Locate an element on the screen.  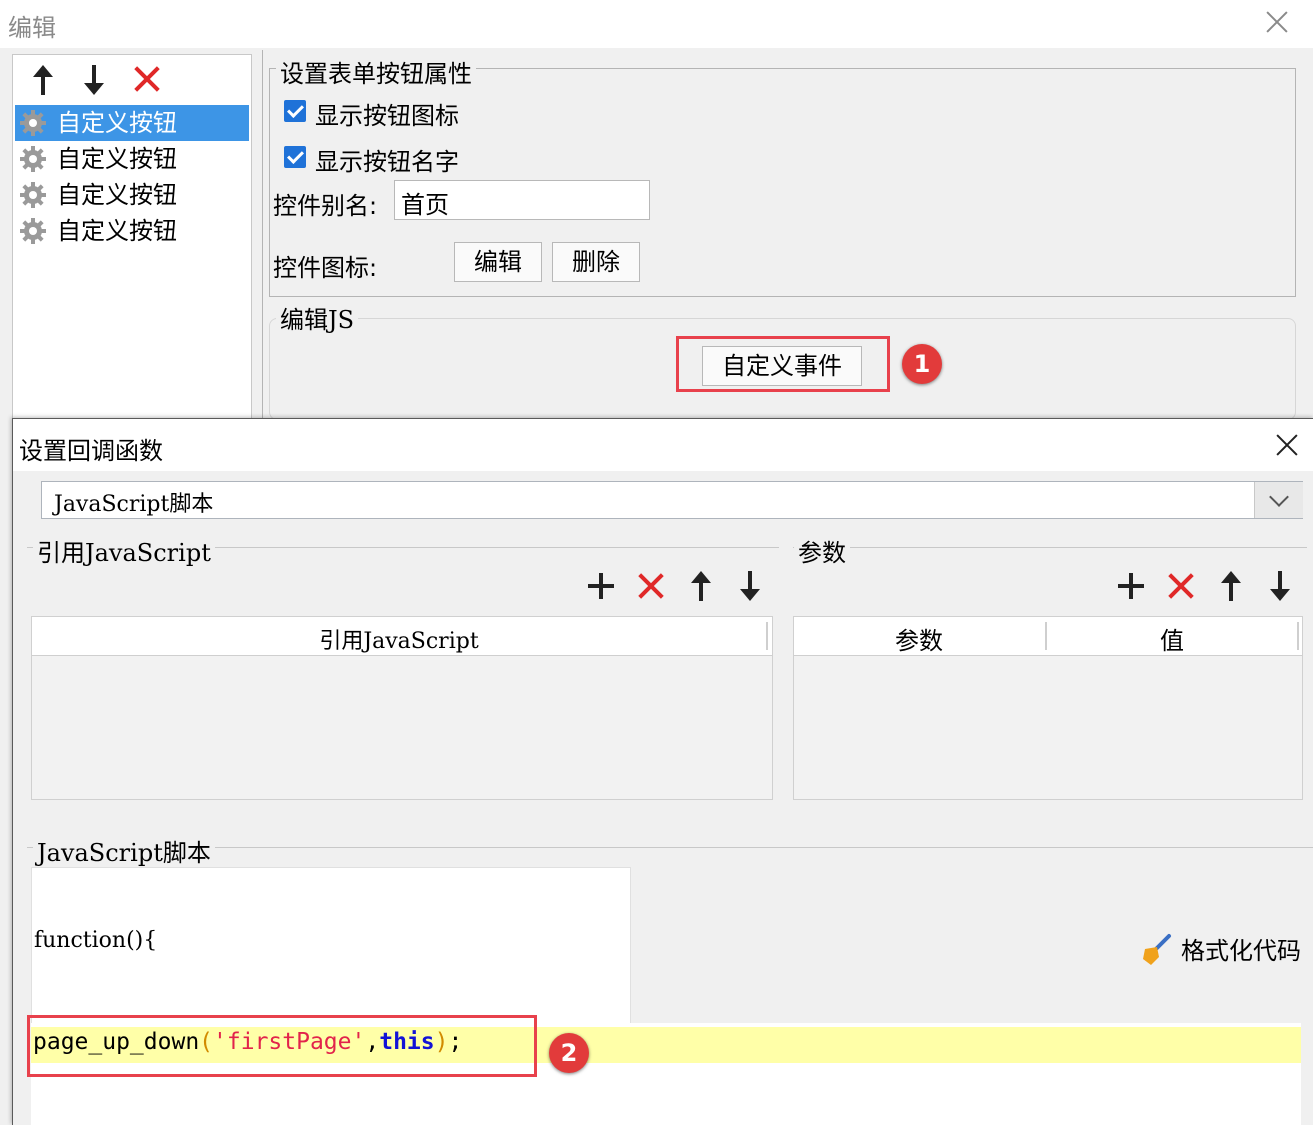
alias-input: 首页 is located at coordinates (522, 200).